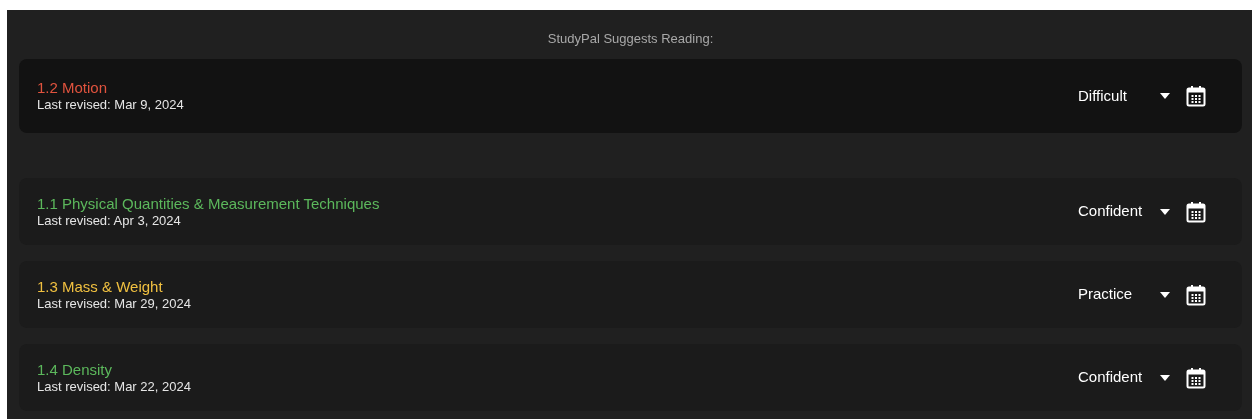 This screenshot has width=1252, height=419. Describe the element at coordinates (114, 286) in the screenshot. I see `topic-title: 1.3 Mass & Weight` at that location.